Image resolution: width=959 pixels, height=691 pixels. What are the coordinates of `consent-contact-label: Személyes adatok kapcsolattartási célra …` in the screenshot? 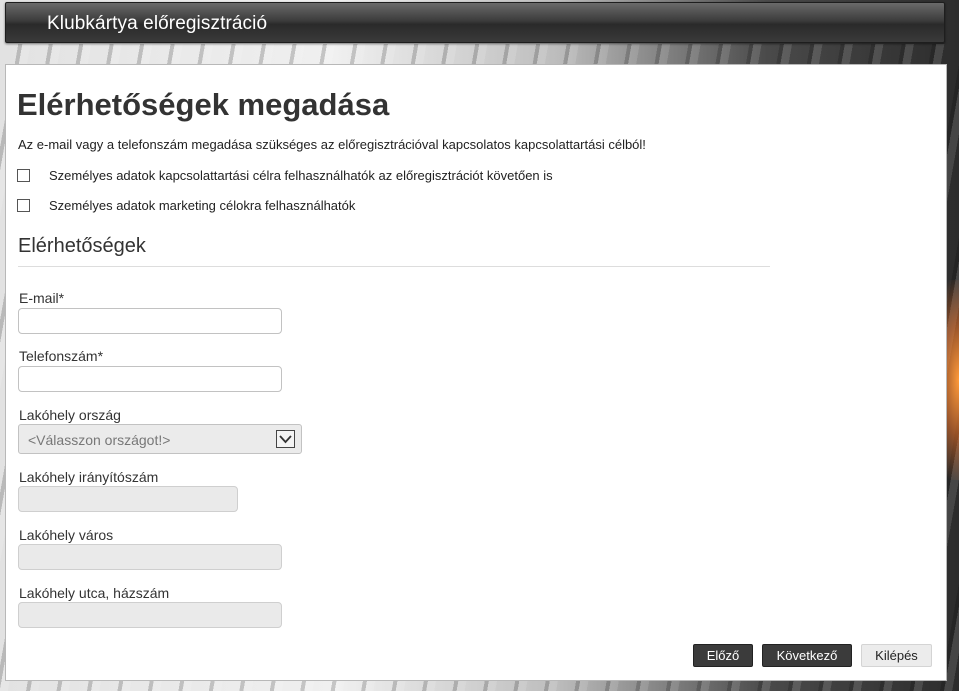 It's located at (301, 175).